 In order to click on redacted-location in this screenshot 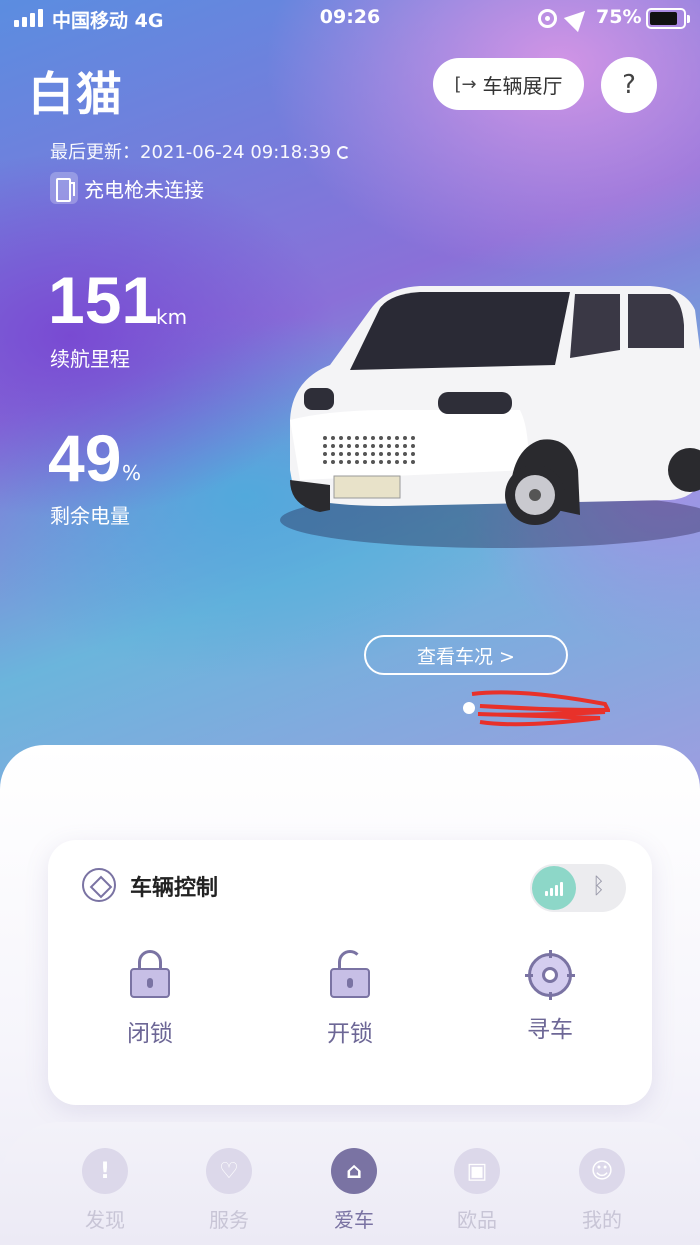, I will do `click(536, 708)`.